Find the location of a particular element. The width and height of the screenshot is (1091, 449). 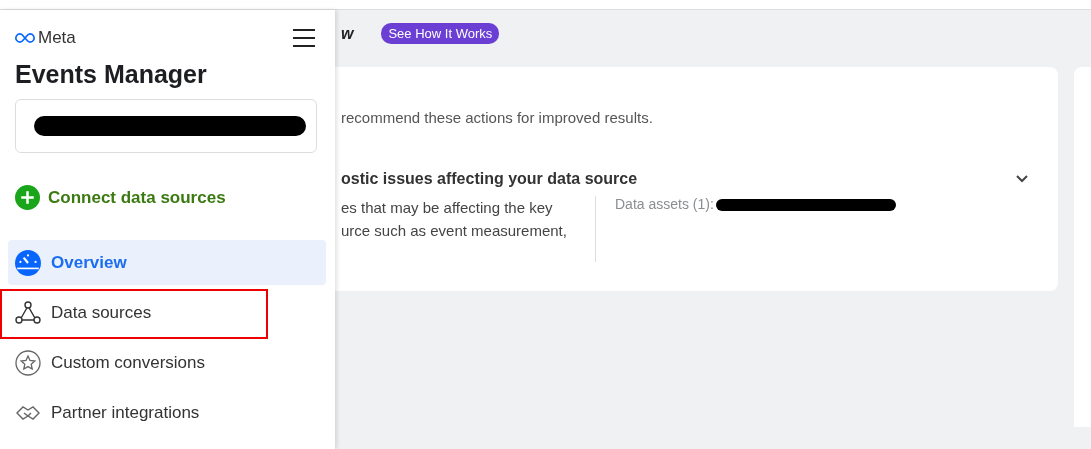

network-triangle-icon is located at coordinates (28, 312).